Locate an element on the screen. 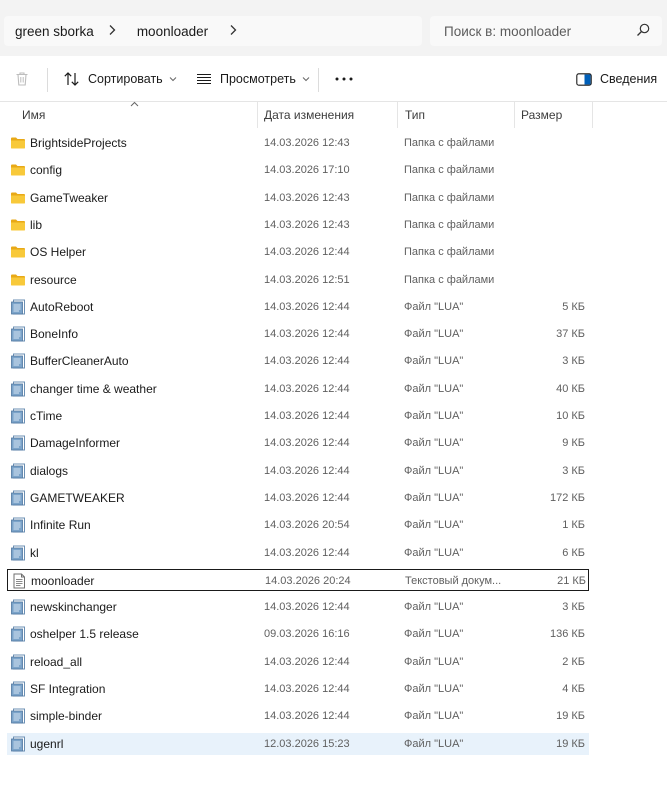 The width and height of the screenshot is (667, 800). search-box: Поиск в: moonloader is located at coordinates (546, 31).